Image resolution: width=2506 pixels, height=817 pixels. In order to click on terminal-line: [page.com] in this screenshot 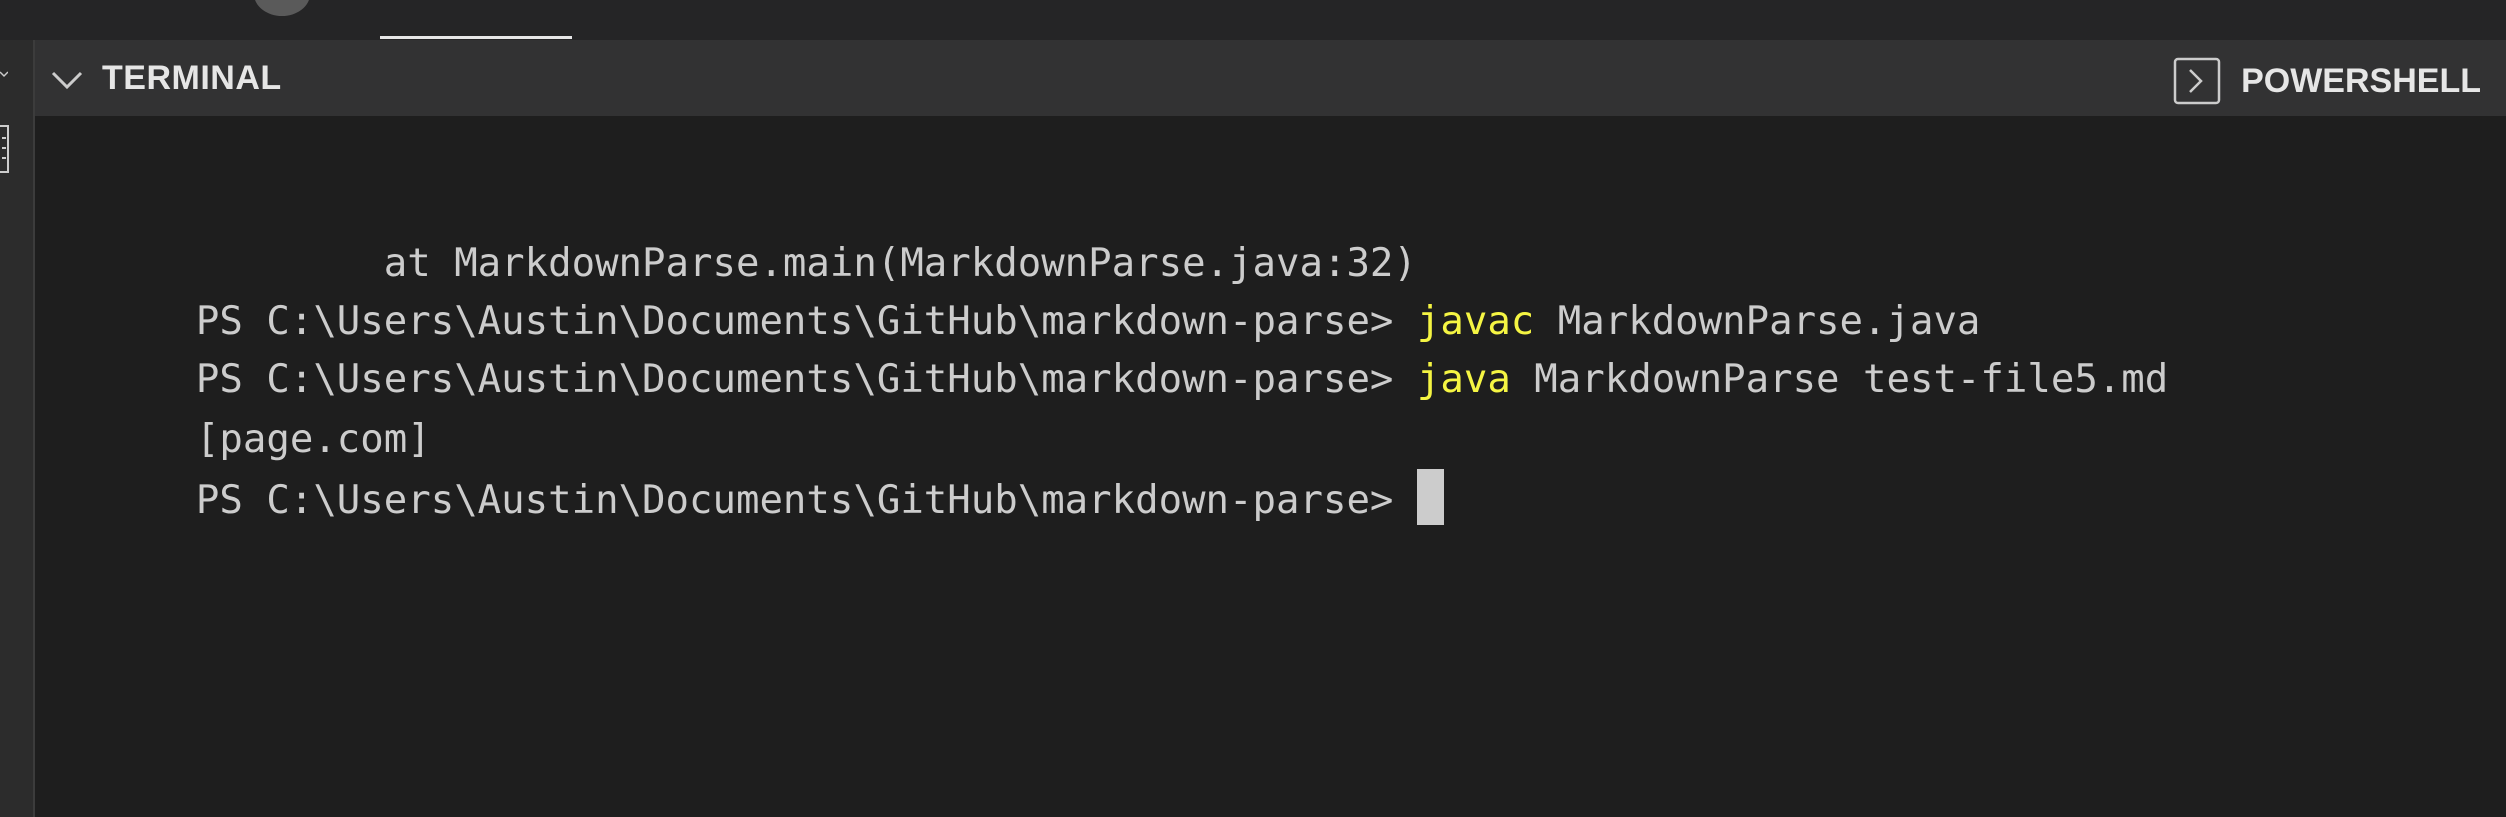, I will do `click(266, 407)`.